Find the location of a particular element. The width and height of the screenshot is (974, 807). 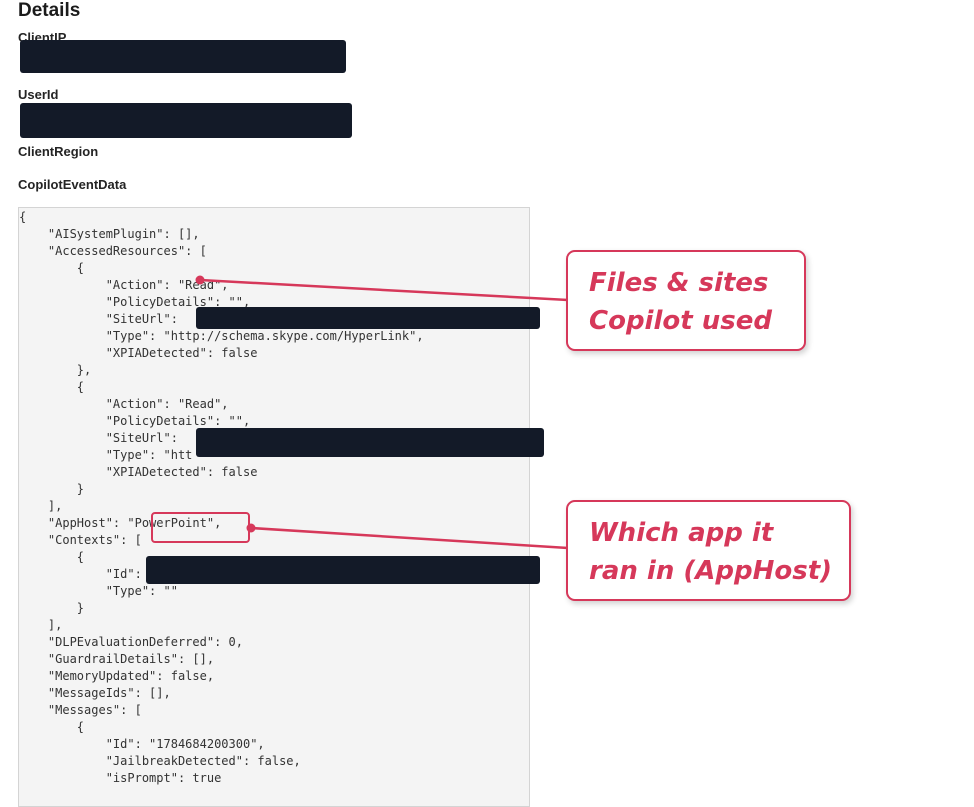

apphost-highlight is located at coordinates (200, 527).